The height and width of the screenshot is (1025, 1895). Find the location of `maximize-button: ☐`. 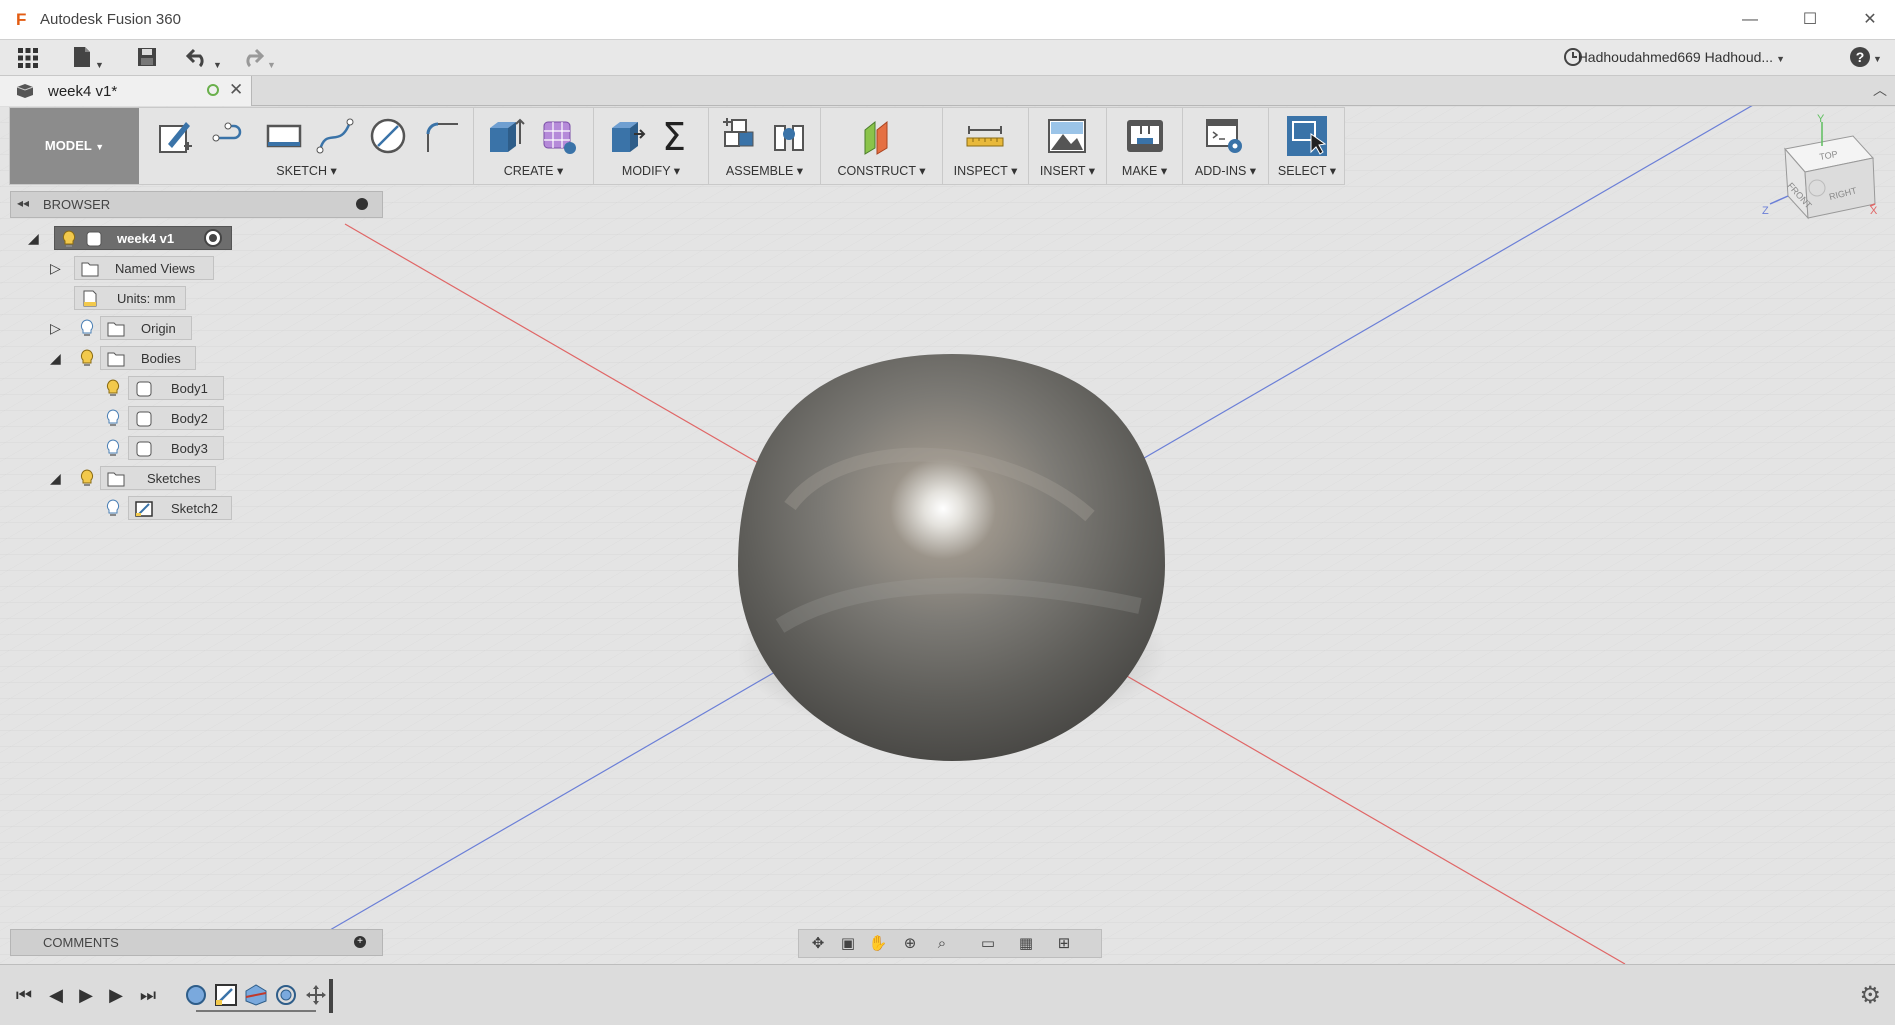

maximize-button: ☐ is located at coordinates (1810, 20).